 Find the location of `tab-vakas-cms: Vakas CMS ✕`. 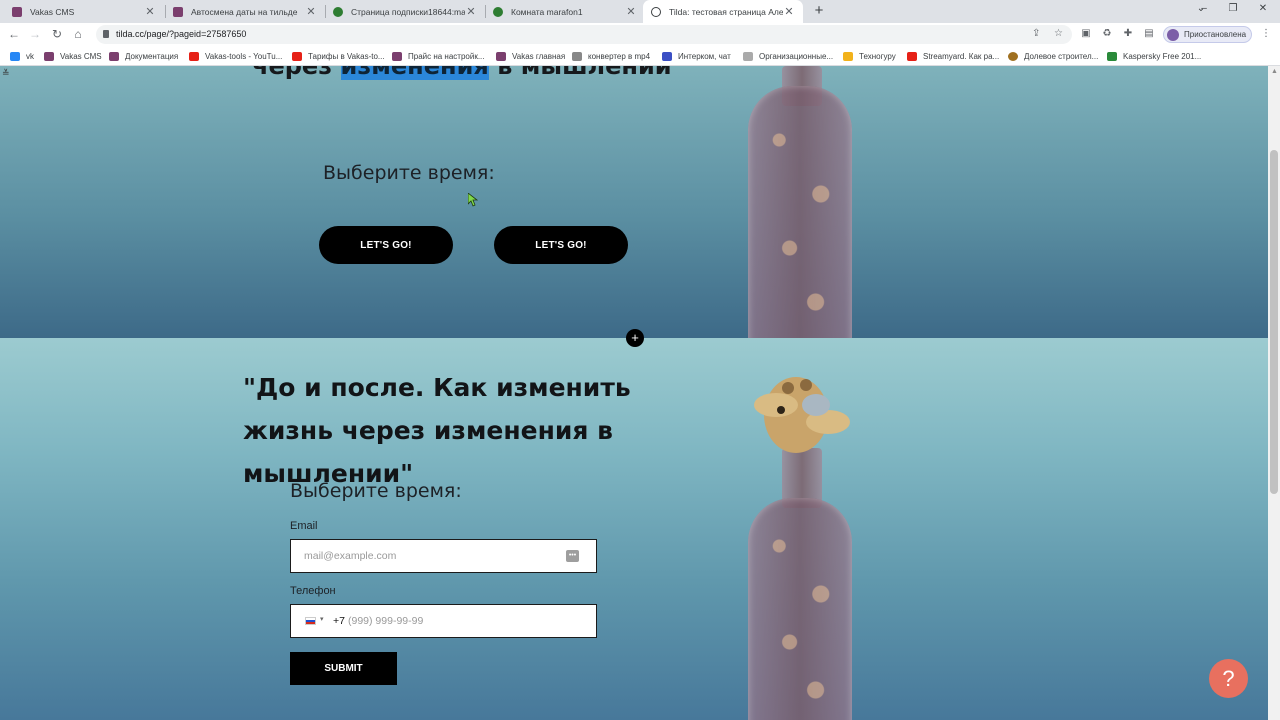

tab-vakas-cms: Vakas CMS ✕ is located at coordinates (84, 11).